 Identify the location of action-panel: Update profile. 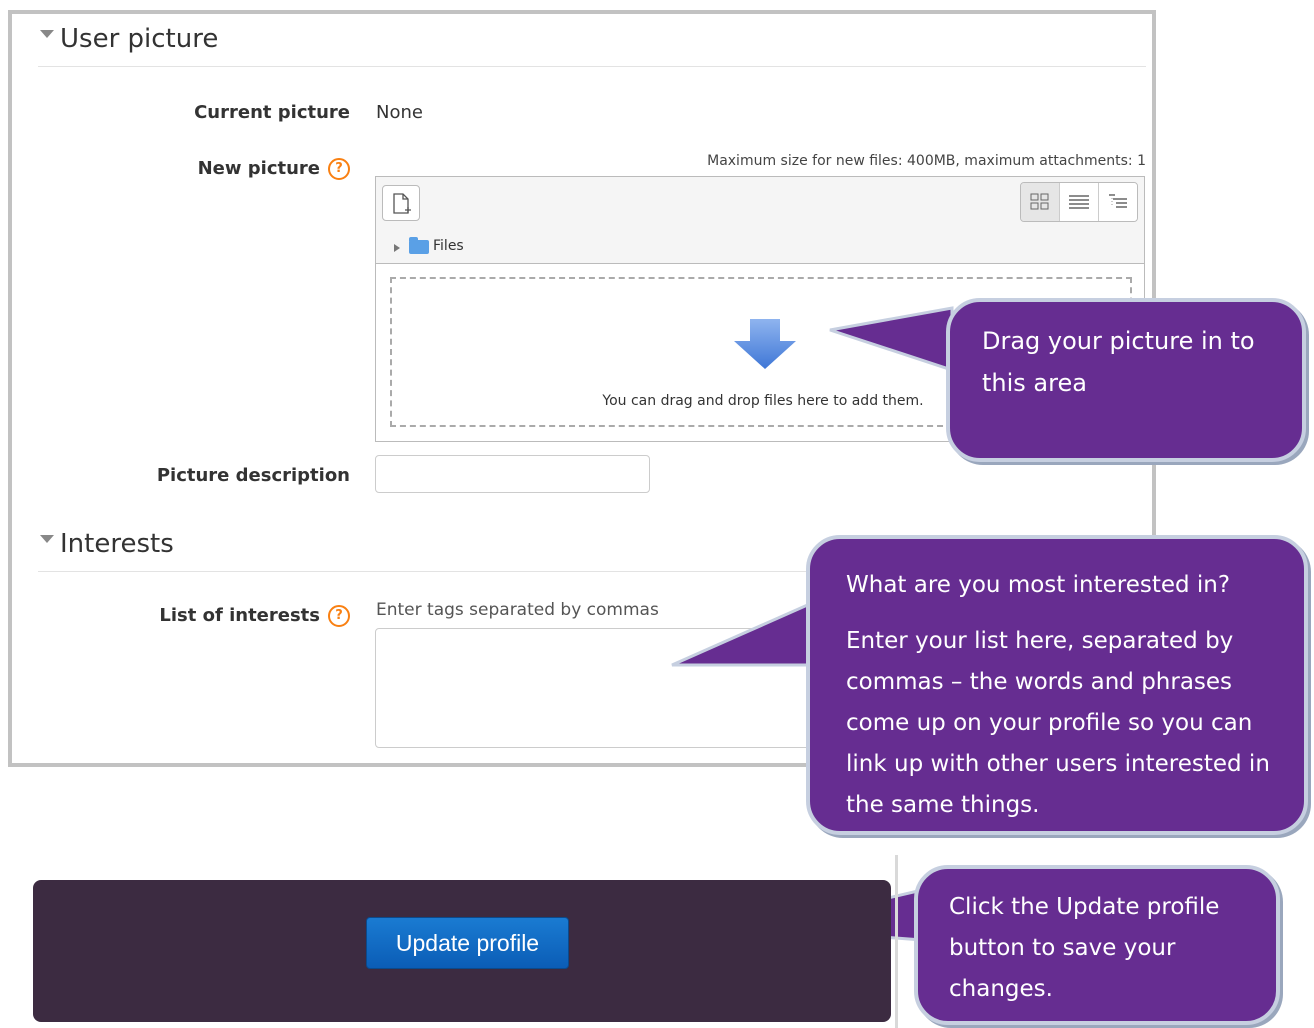
(462, 951).